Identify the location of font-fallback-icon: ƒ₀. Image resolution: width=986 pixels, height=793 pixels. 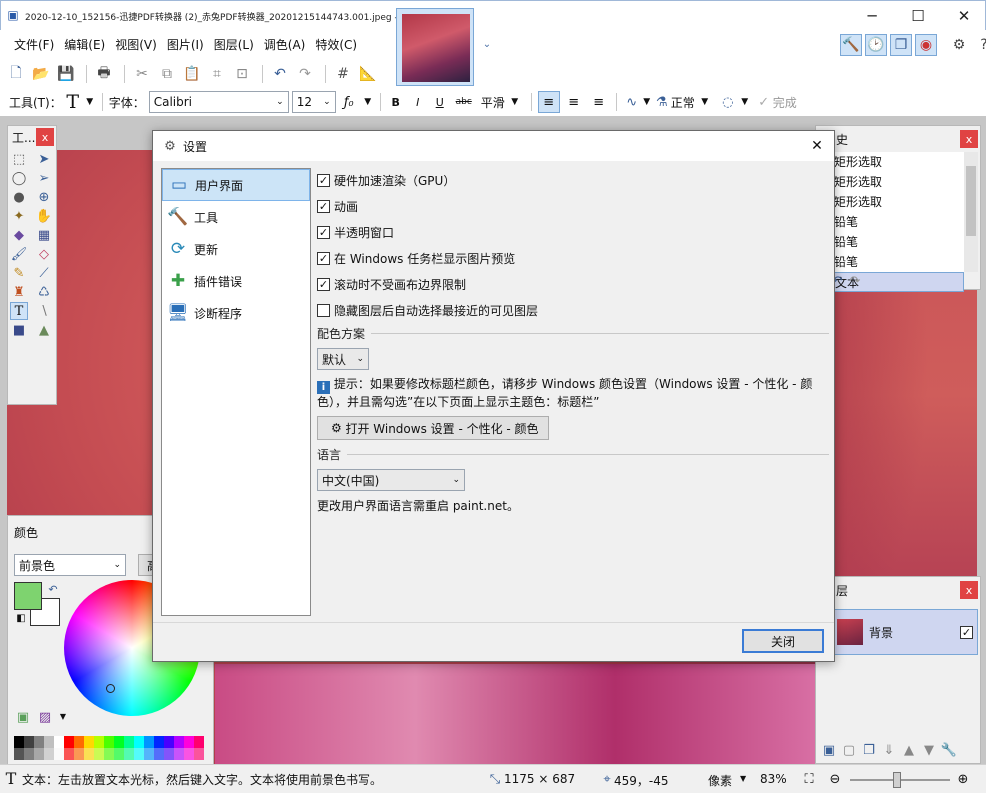
(349, 102).